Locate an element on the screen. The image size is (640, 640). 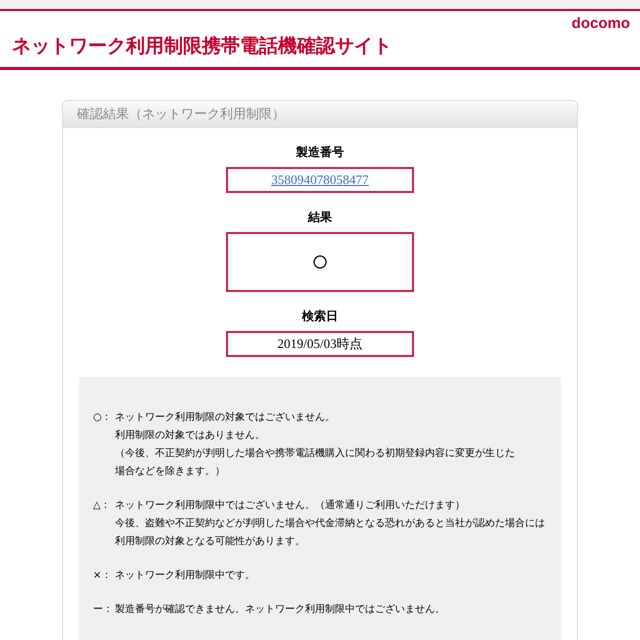
legend-mark: ×： is located at coordinates (102, 576).